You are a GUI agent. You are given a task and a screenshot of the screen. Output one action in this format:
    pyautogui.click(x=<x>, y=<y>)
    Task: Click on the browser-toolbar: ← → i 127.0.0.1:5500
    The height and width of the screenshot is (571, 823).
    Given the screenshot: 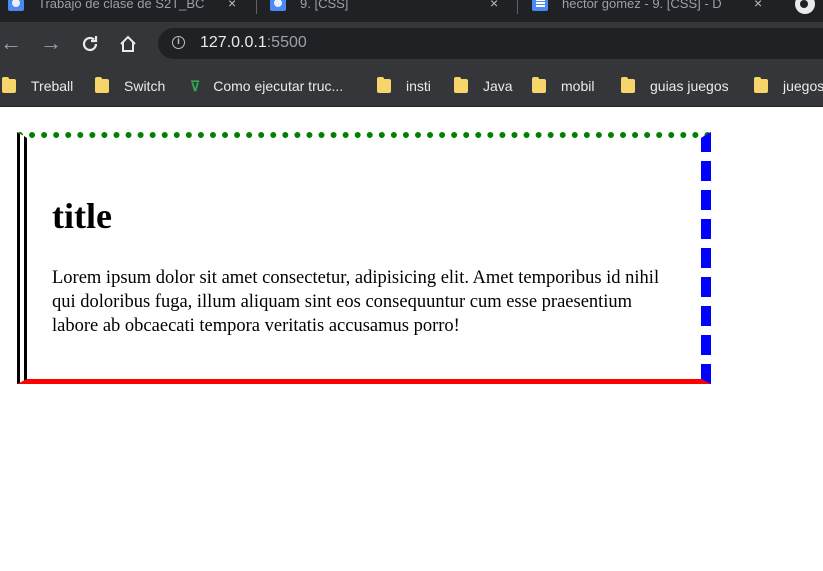 What is the action you would take?
    pyautogui.click(x=411, y=43)
    